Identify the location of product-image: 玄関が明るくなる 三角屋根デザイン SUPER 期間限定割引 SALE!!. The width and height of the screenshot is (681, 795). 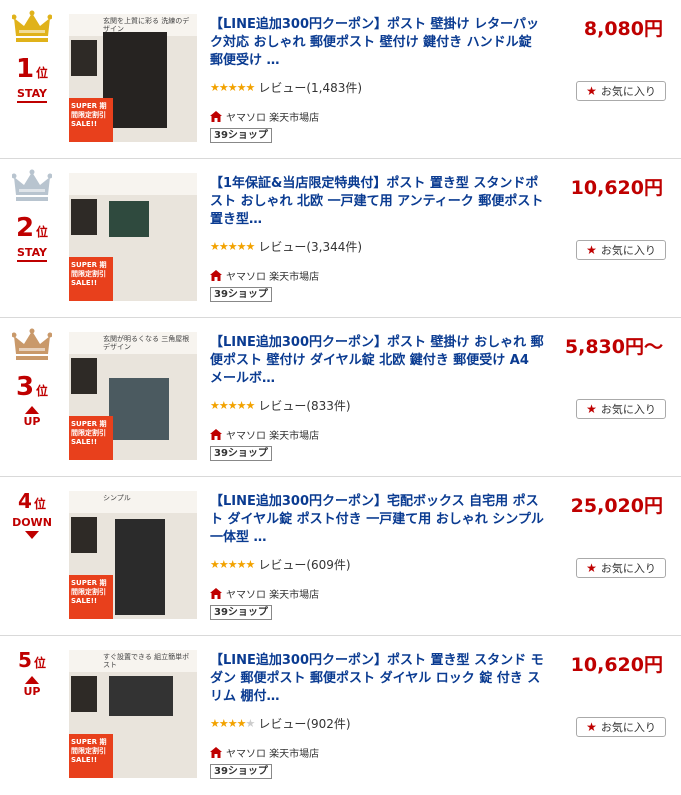
(133, 396).